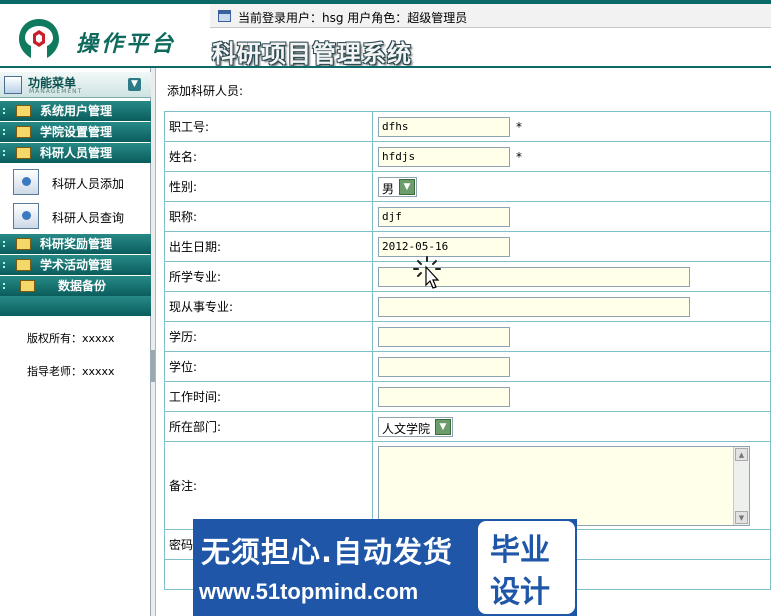  I want to click on system-title: 科研项目管理系统, so click(312, 53).